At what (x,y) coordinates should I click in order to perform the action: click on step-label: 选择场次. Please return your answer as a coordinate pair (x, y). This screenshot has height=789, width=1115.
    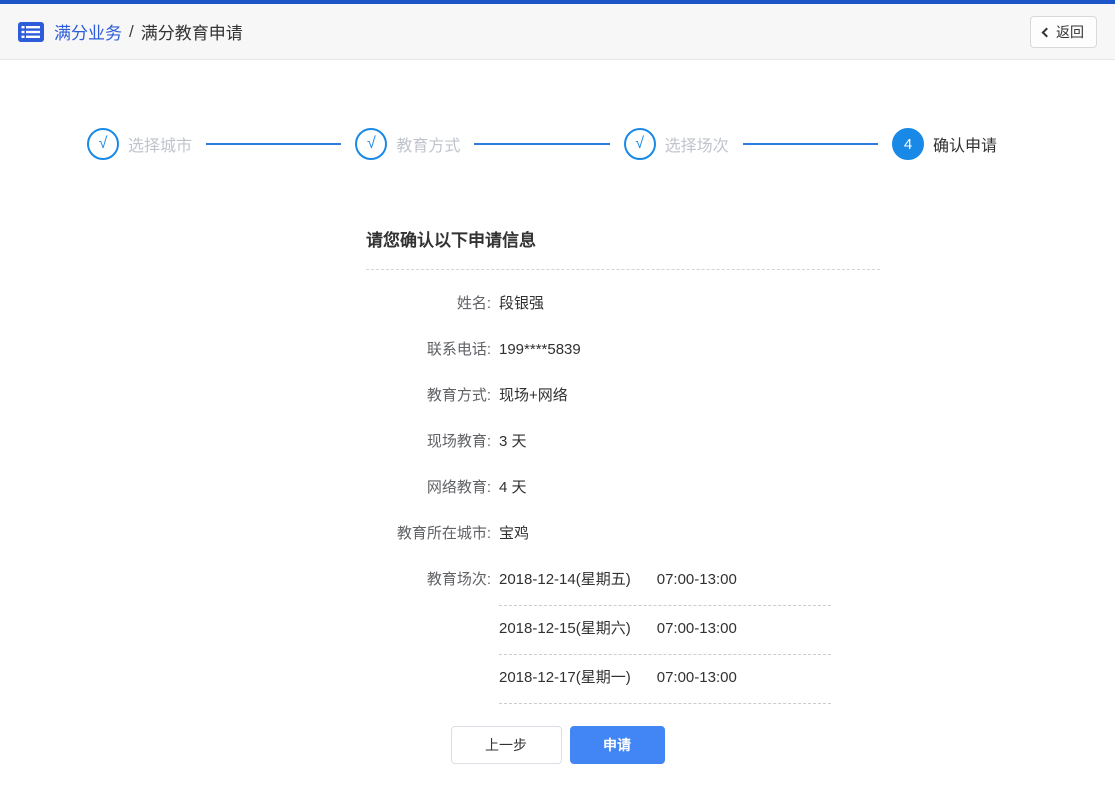
    Looking at the image, I should click on (696, 146).